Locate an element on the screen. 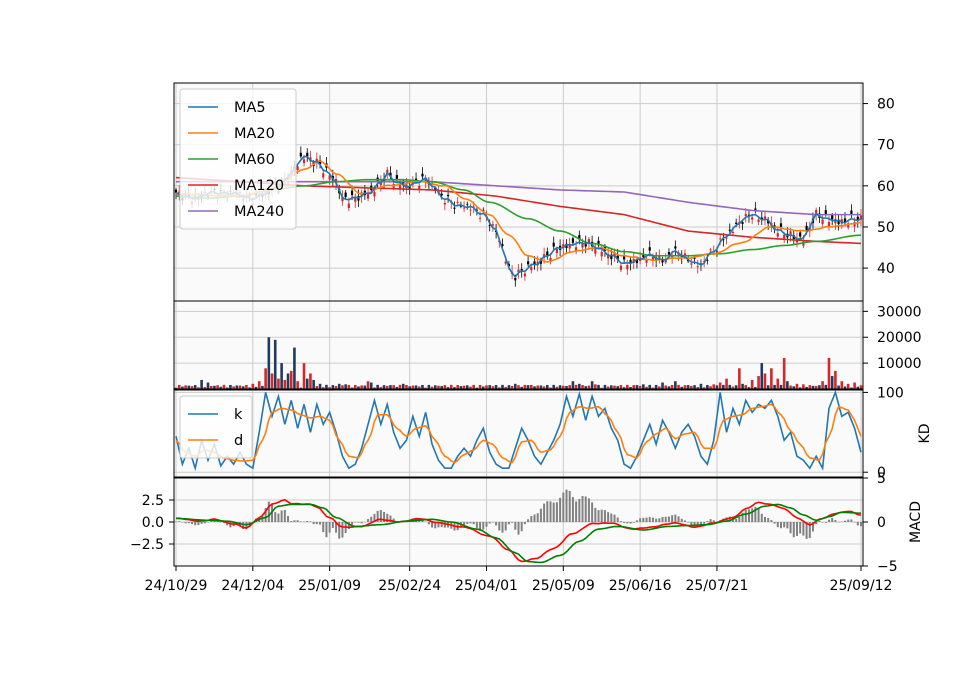  kd-y-axis: 0100 is located at coordinates (883, 433).